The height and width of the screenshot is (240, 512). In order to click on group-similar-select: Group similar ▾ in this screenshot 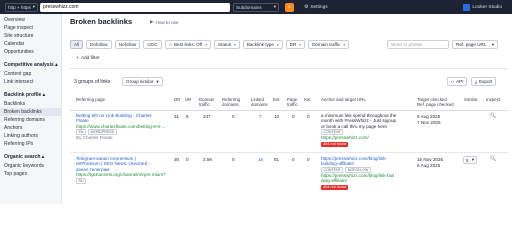, I will do `click(142, 81)`.